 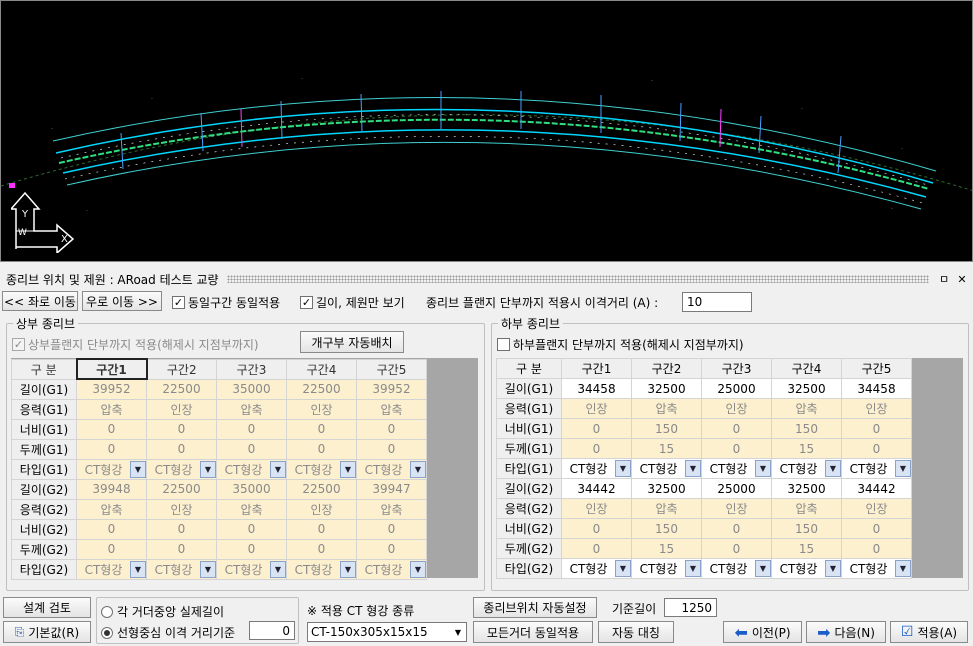 I want to click on base-length-input: 1250, so click(x=690, y=607).